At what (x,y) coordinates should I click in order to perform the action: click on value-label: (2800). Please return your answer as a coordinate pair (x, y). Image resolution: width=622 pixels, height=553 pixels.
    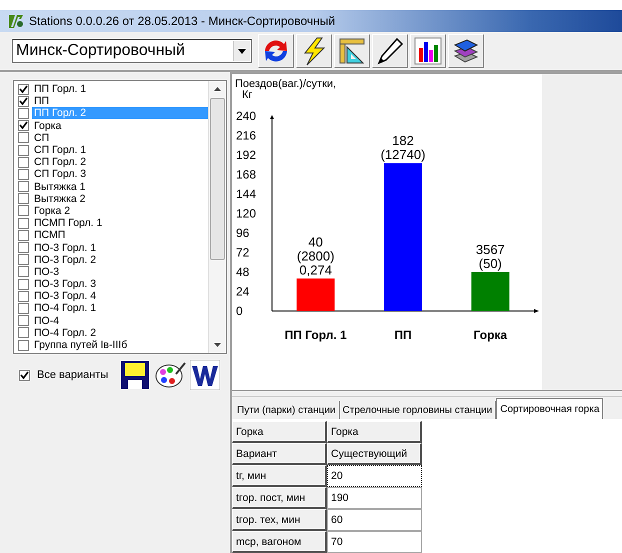
    Looking at the image, I should click on (315, 256).